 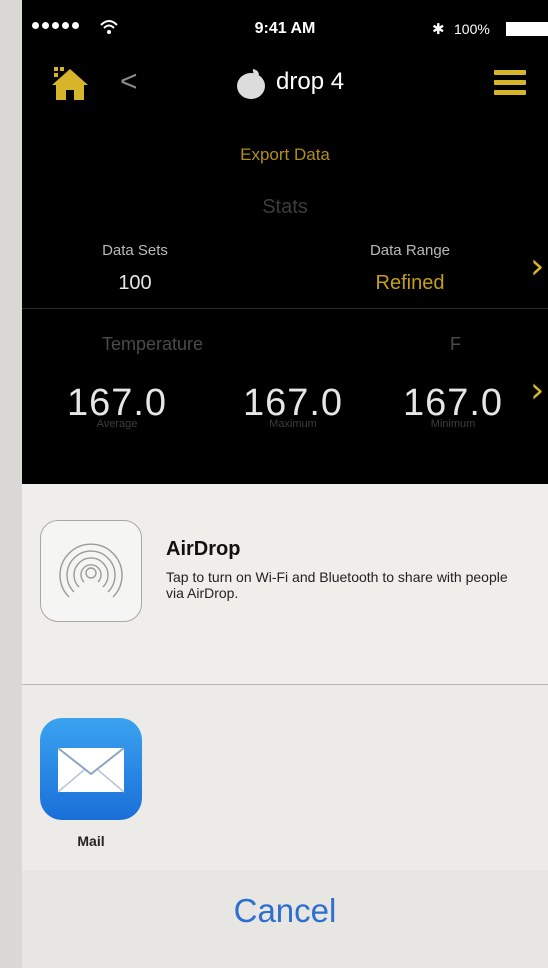 What do you see at coordinates (117, 424) in the screenshot?
I see `average-caption: Average` at bounding box center [117, 424].